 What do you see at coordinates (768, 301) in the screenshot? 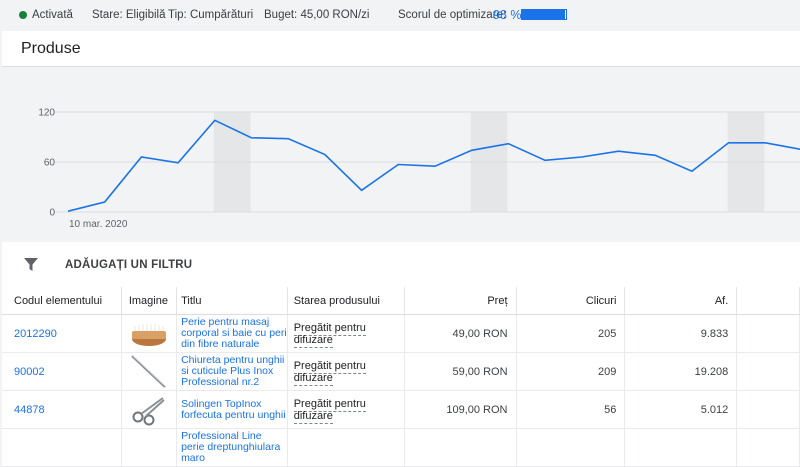
I see `column-header-more` at bounding box center [768, 301].